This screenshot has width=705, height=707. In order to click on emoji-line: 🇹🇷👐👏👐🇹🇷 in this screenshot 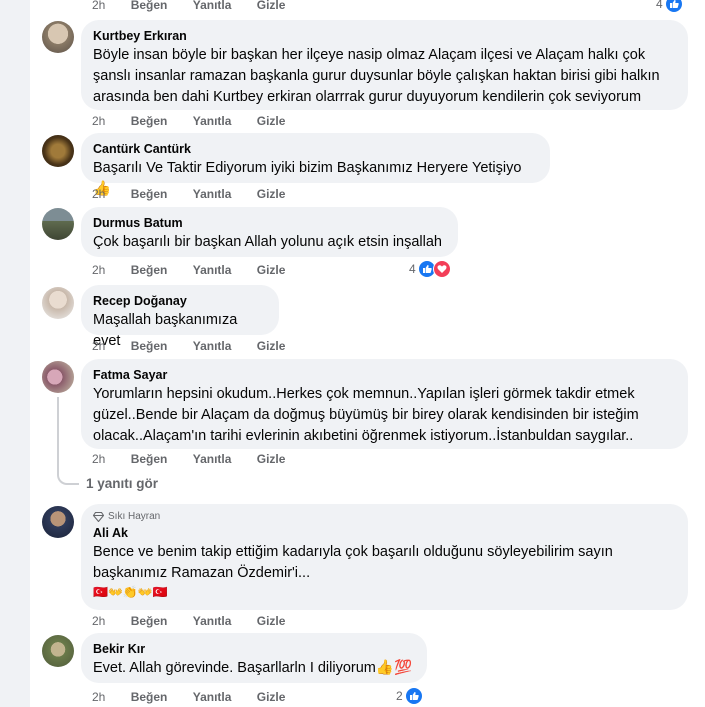, I will do `click(130, 592)`.